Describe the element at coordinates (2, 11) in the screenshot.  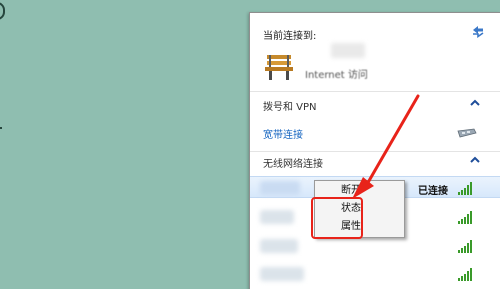
I see `desktop-icon-fragment` at that location.